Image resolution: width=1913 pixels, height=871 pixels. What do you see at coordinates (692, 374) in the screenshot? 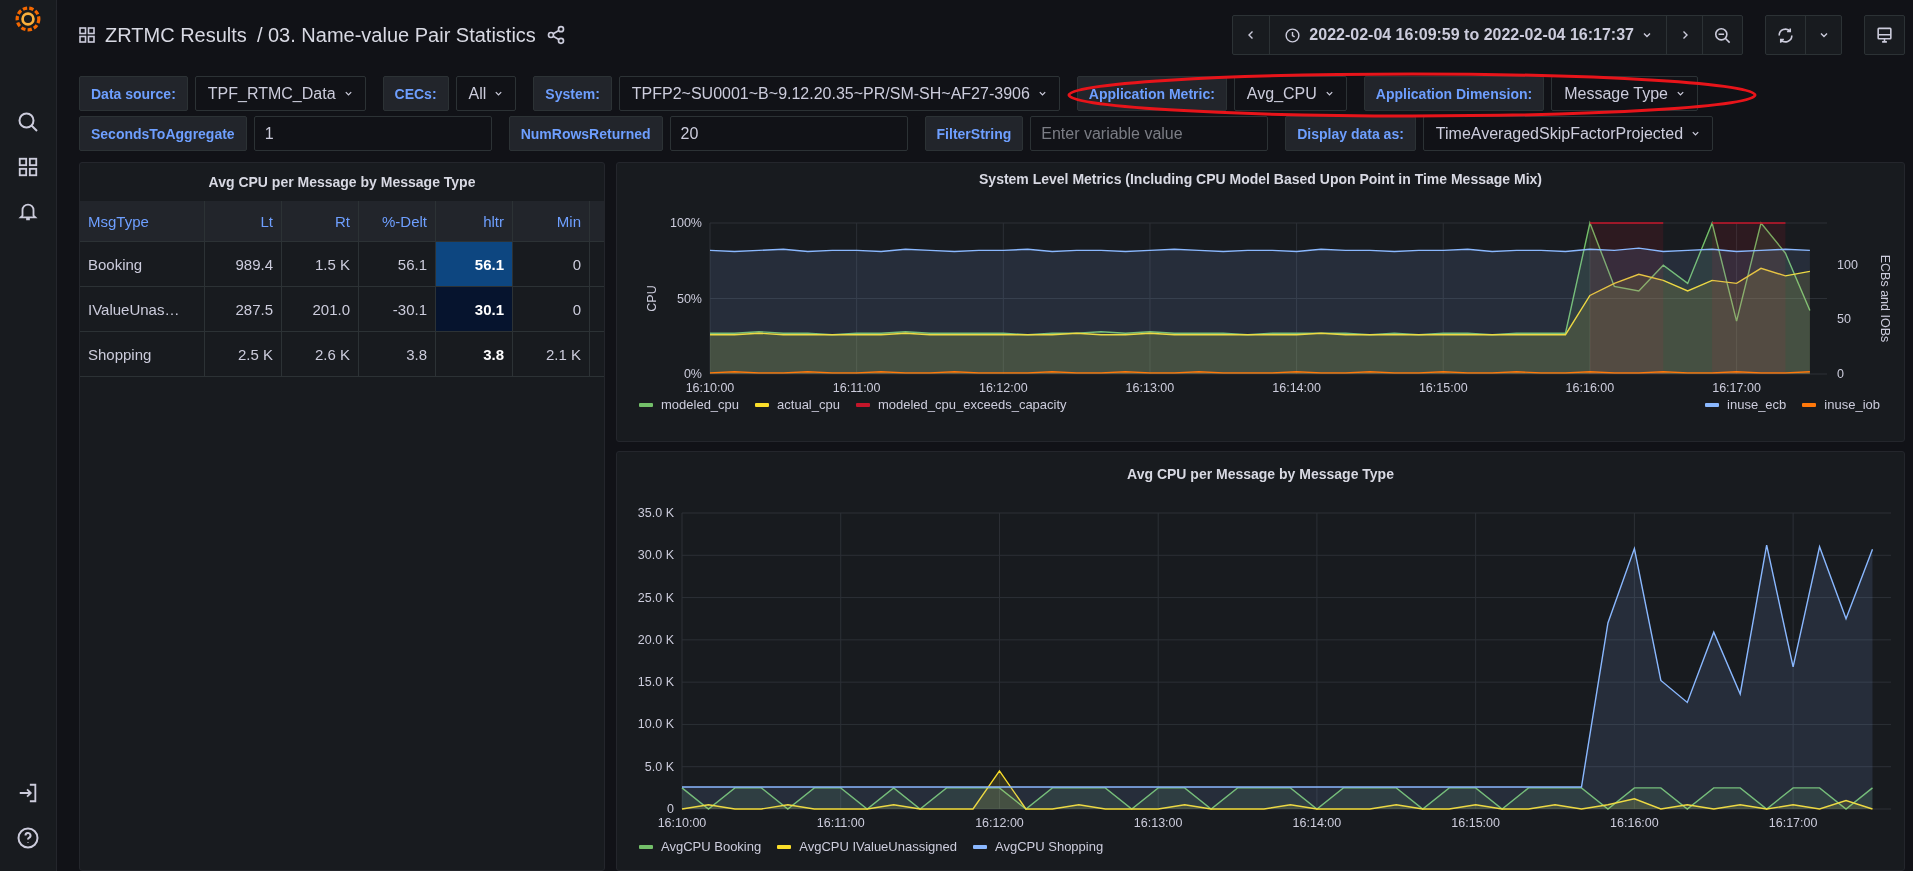
I see `y-axis-label: 0%` at bounding box center [692, 374].